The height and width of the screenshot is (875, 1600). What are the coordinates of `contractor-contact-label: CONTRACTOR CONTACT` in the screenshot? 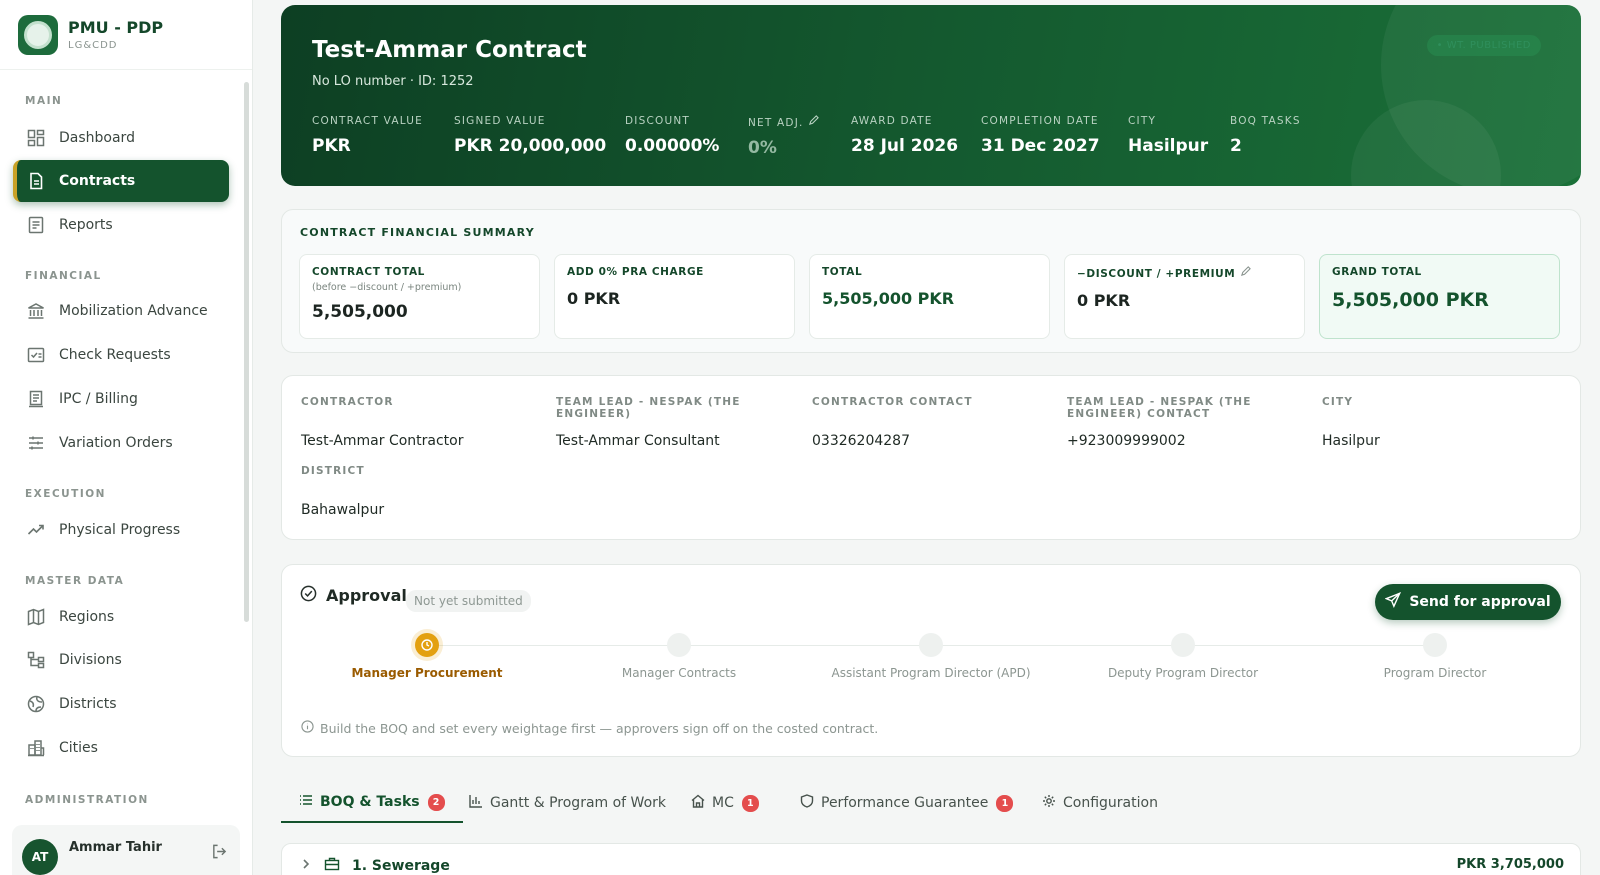 It's located at (892, 402).